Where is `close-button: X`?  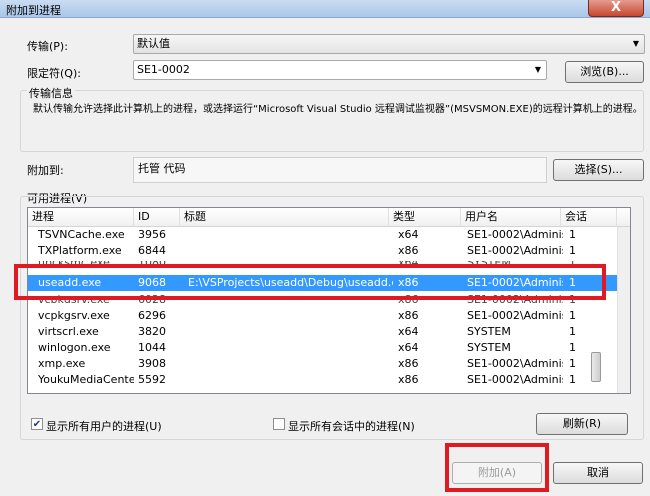 close-button: X is located at coordinates (616, 8).